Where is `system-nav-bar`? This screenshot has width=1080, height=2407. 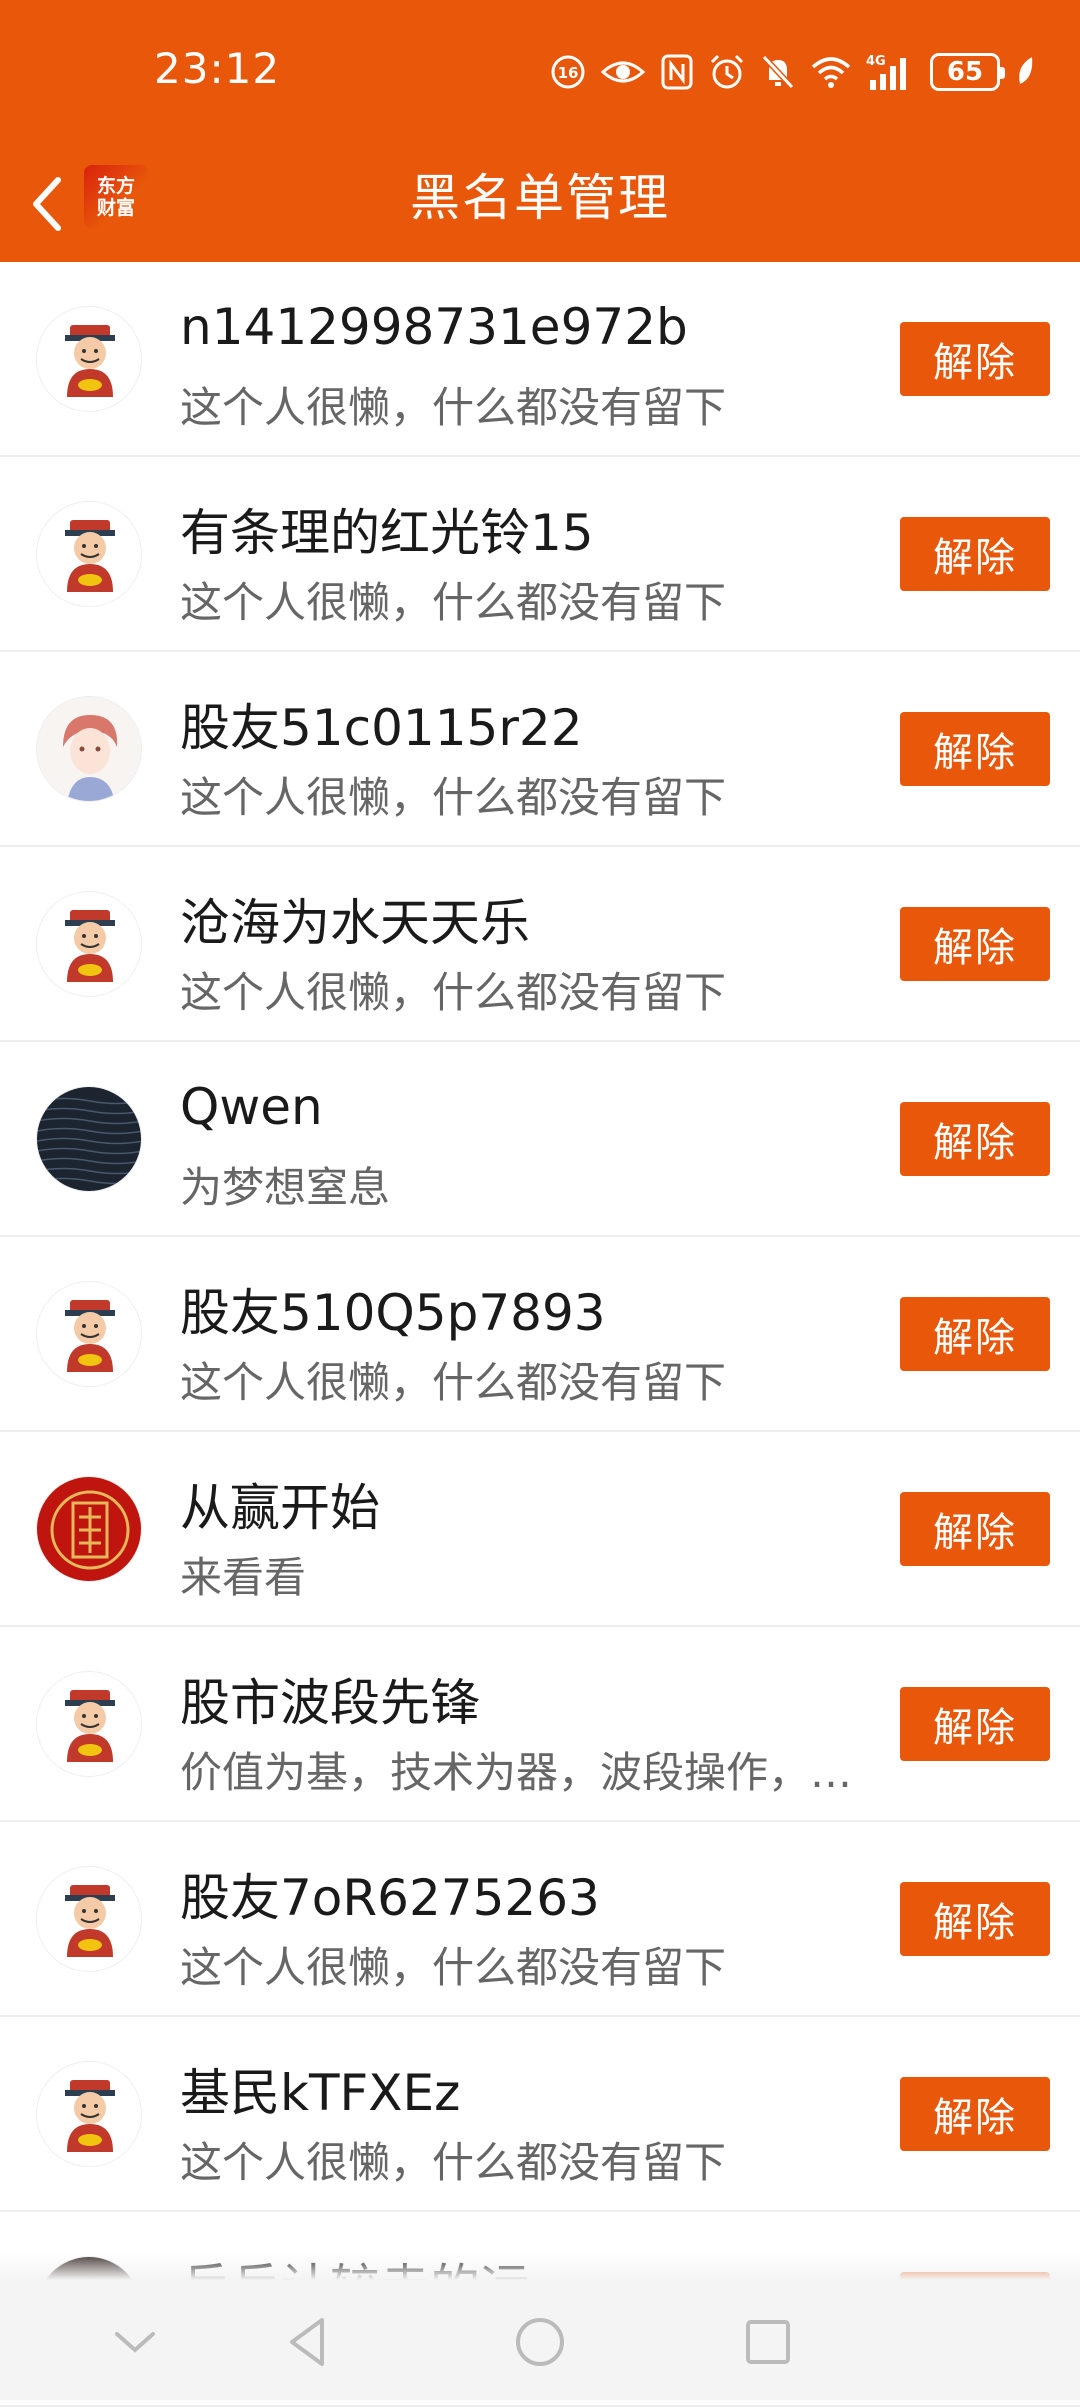 system-nav-bar is located at coordinates (540, 2340).